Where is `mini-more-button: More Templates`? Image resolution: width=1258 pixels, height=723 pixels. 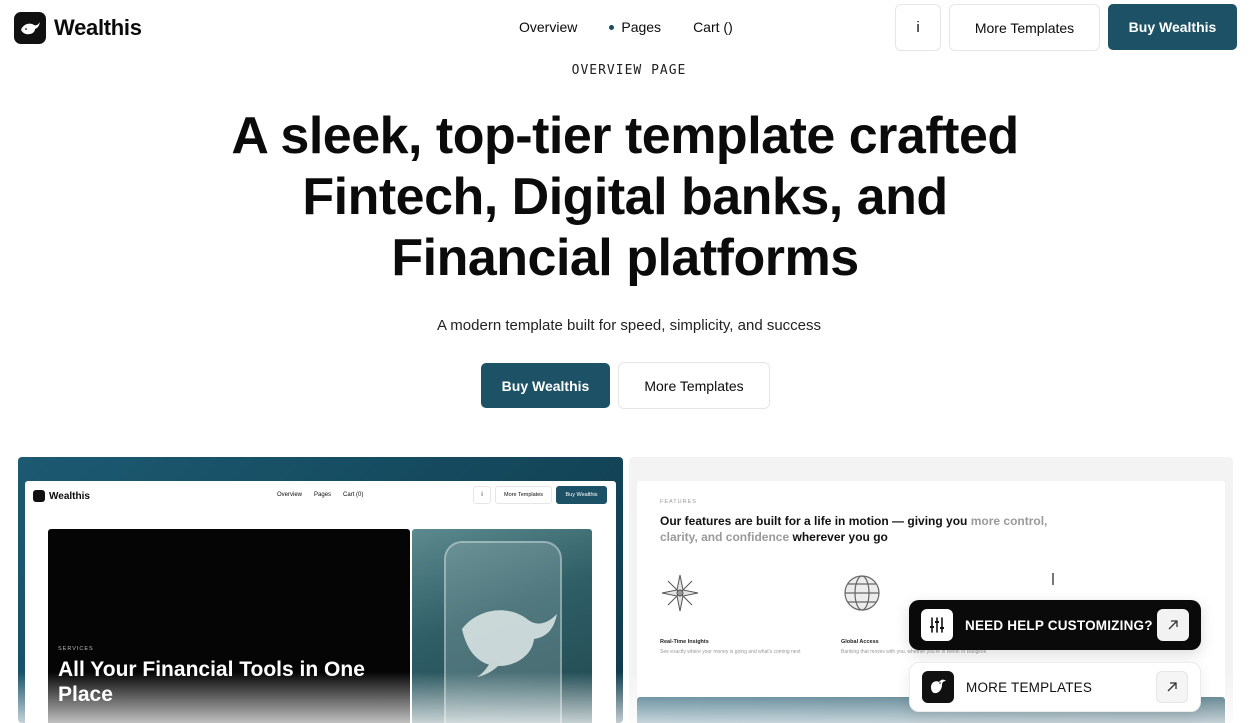
mini-more-button: More Templates is located at coordinates (523, 495).